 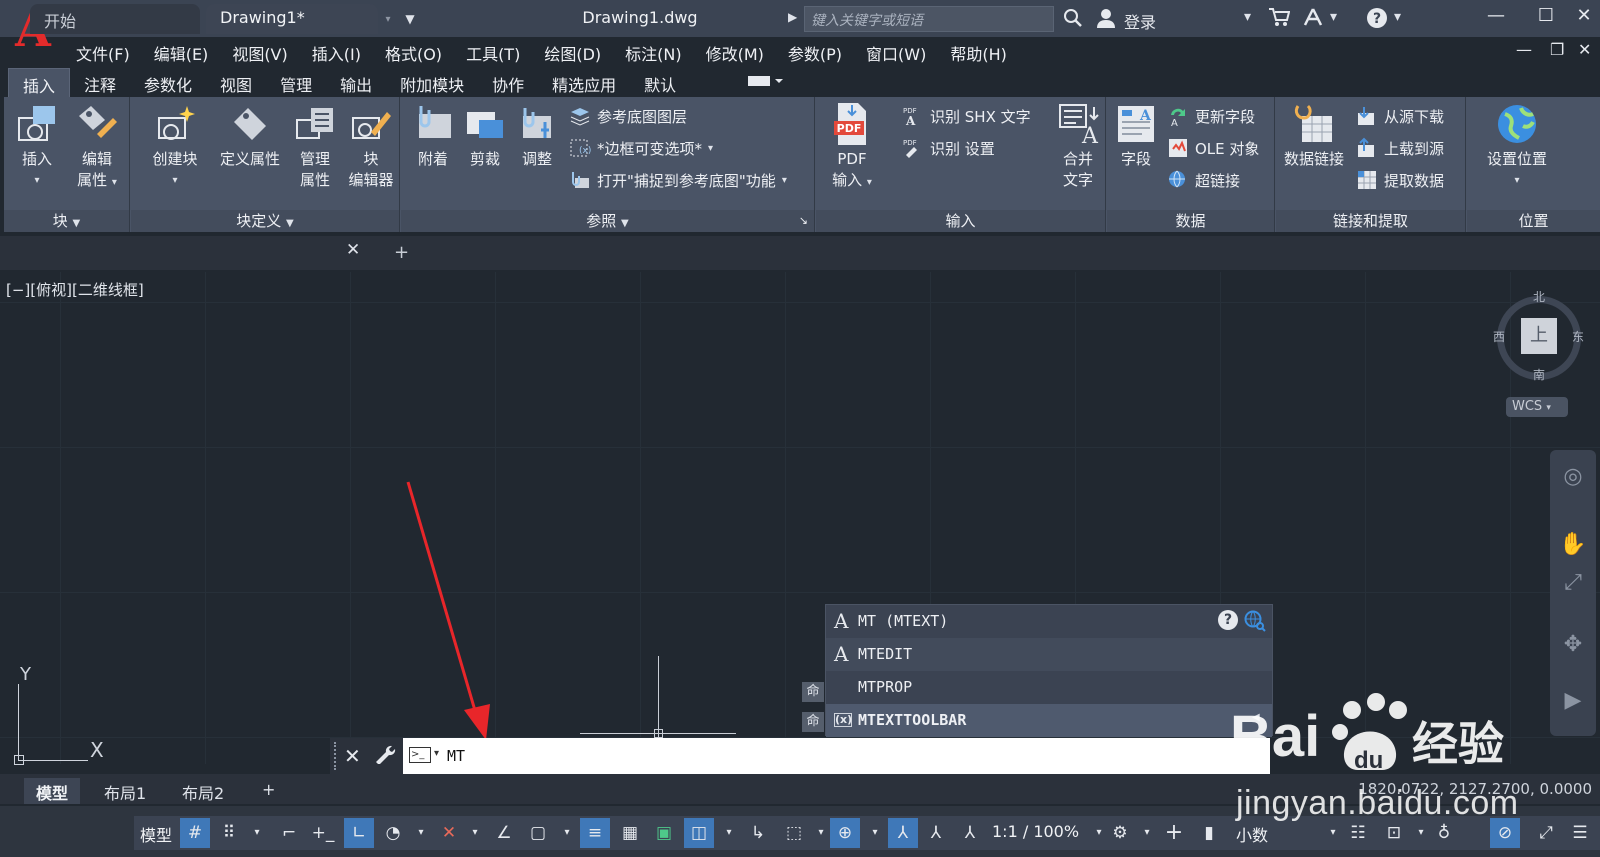 What do you see at coordinates (401, 252) in the screenshot?
I see `new-tab-plus-icon: +` at bounding box center [401, 252].